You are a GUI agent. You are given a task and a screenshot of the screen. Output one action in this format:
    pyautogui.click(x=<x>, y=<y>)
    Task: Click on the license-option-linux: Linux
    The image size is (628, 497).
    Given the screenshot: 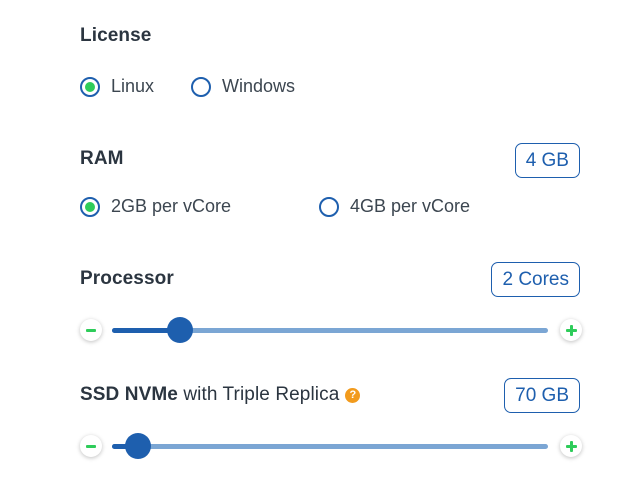 What is the action you would take?
    pyautogui.click(x=117, y=86)
    